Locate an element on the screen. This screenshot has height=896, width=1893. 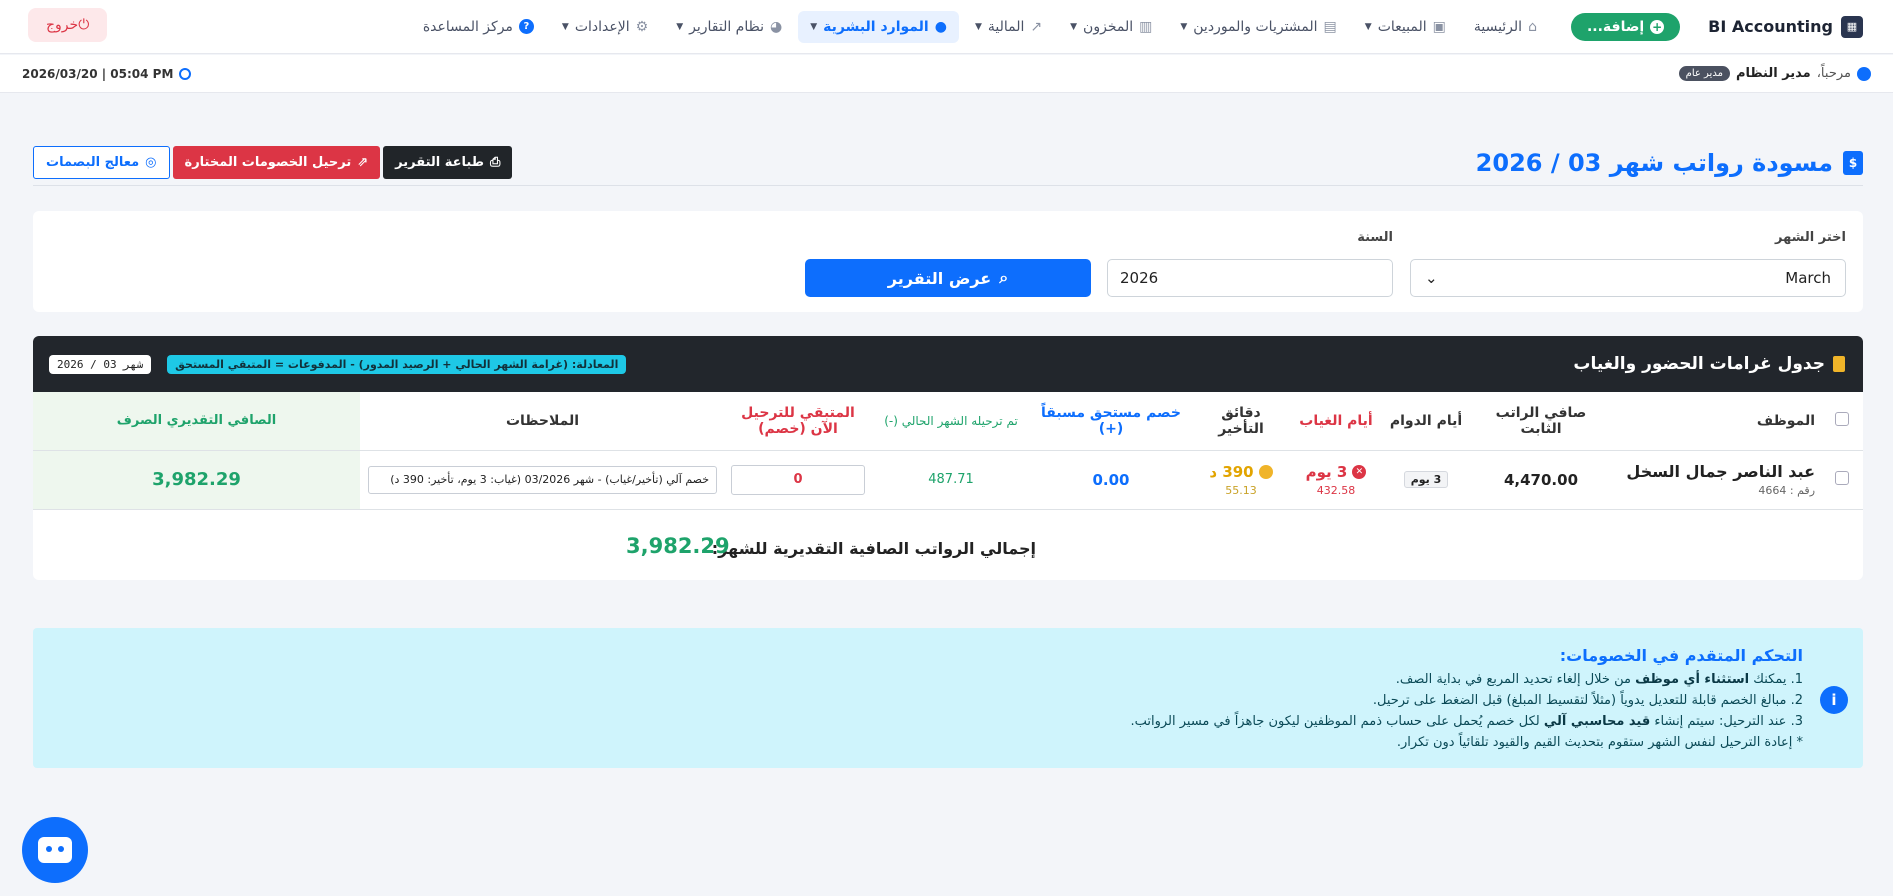
pie-chart-icon: ◕ is located at coordinates (776, 26).